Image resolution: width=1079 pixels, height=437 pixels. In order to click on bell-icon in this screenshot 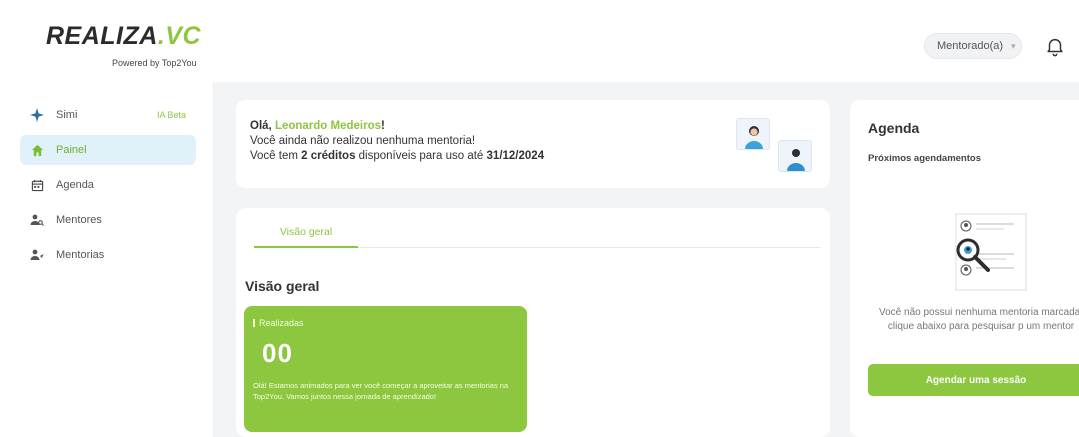, I will do `click(1055, 46)`.